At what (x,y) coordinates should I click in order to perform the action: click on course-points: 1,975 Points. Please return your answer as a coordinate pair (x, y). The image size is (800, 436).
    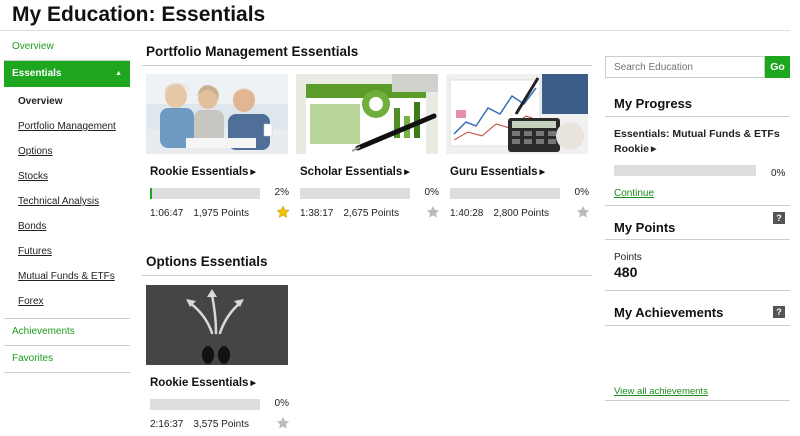
    Looking at the image, I should click on (221, 213).